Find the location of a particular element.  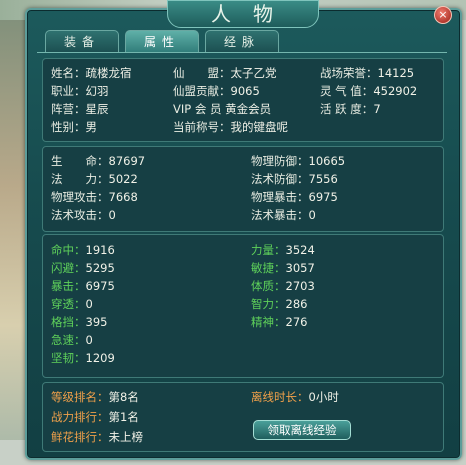

attr-right-row: 体质：2703 is located at coordinates (283, 286).